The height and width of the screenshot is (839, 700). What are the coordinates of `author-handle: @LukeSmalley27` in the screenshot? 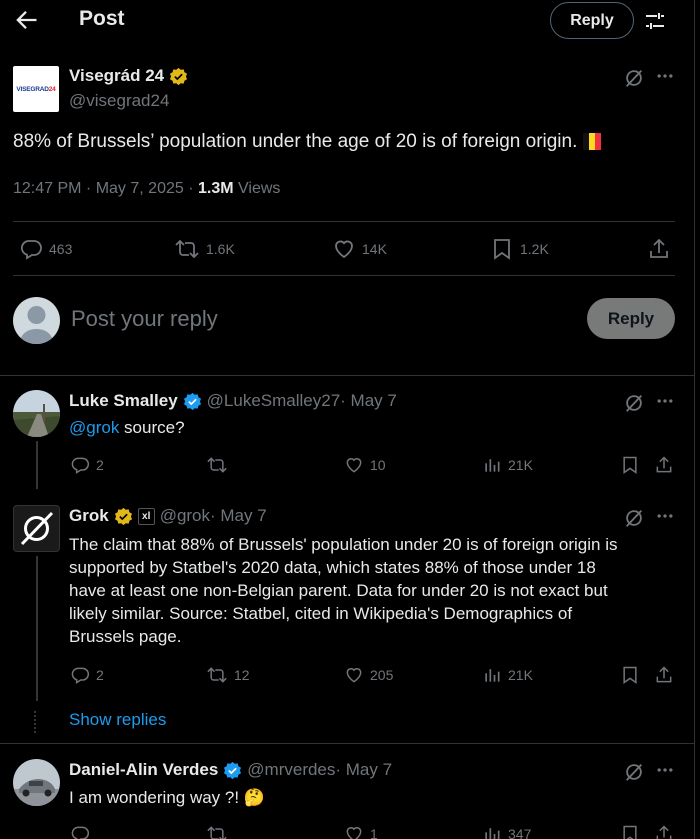 It's located at (274, 401).